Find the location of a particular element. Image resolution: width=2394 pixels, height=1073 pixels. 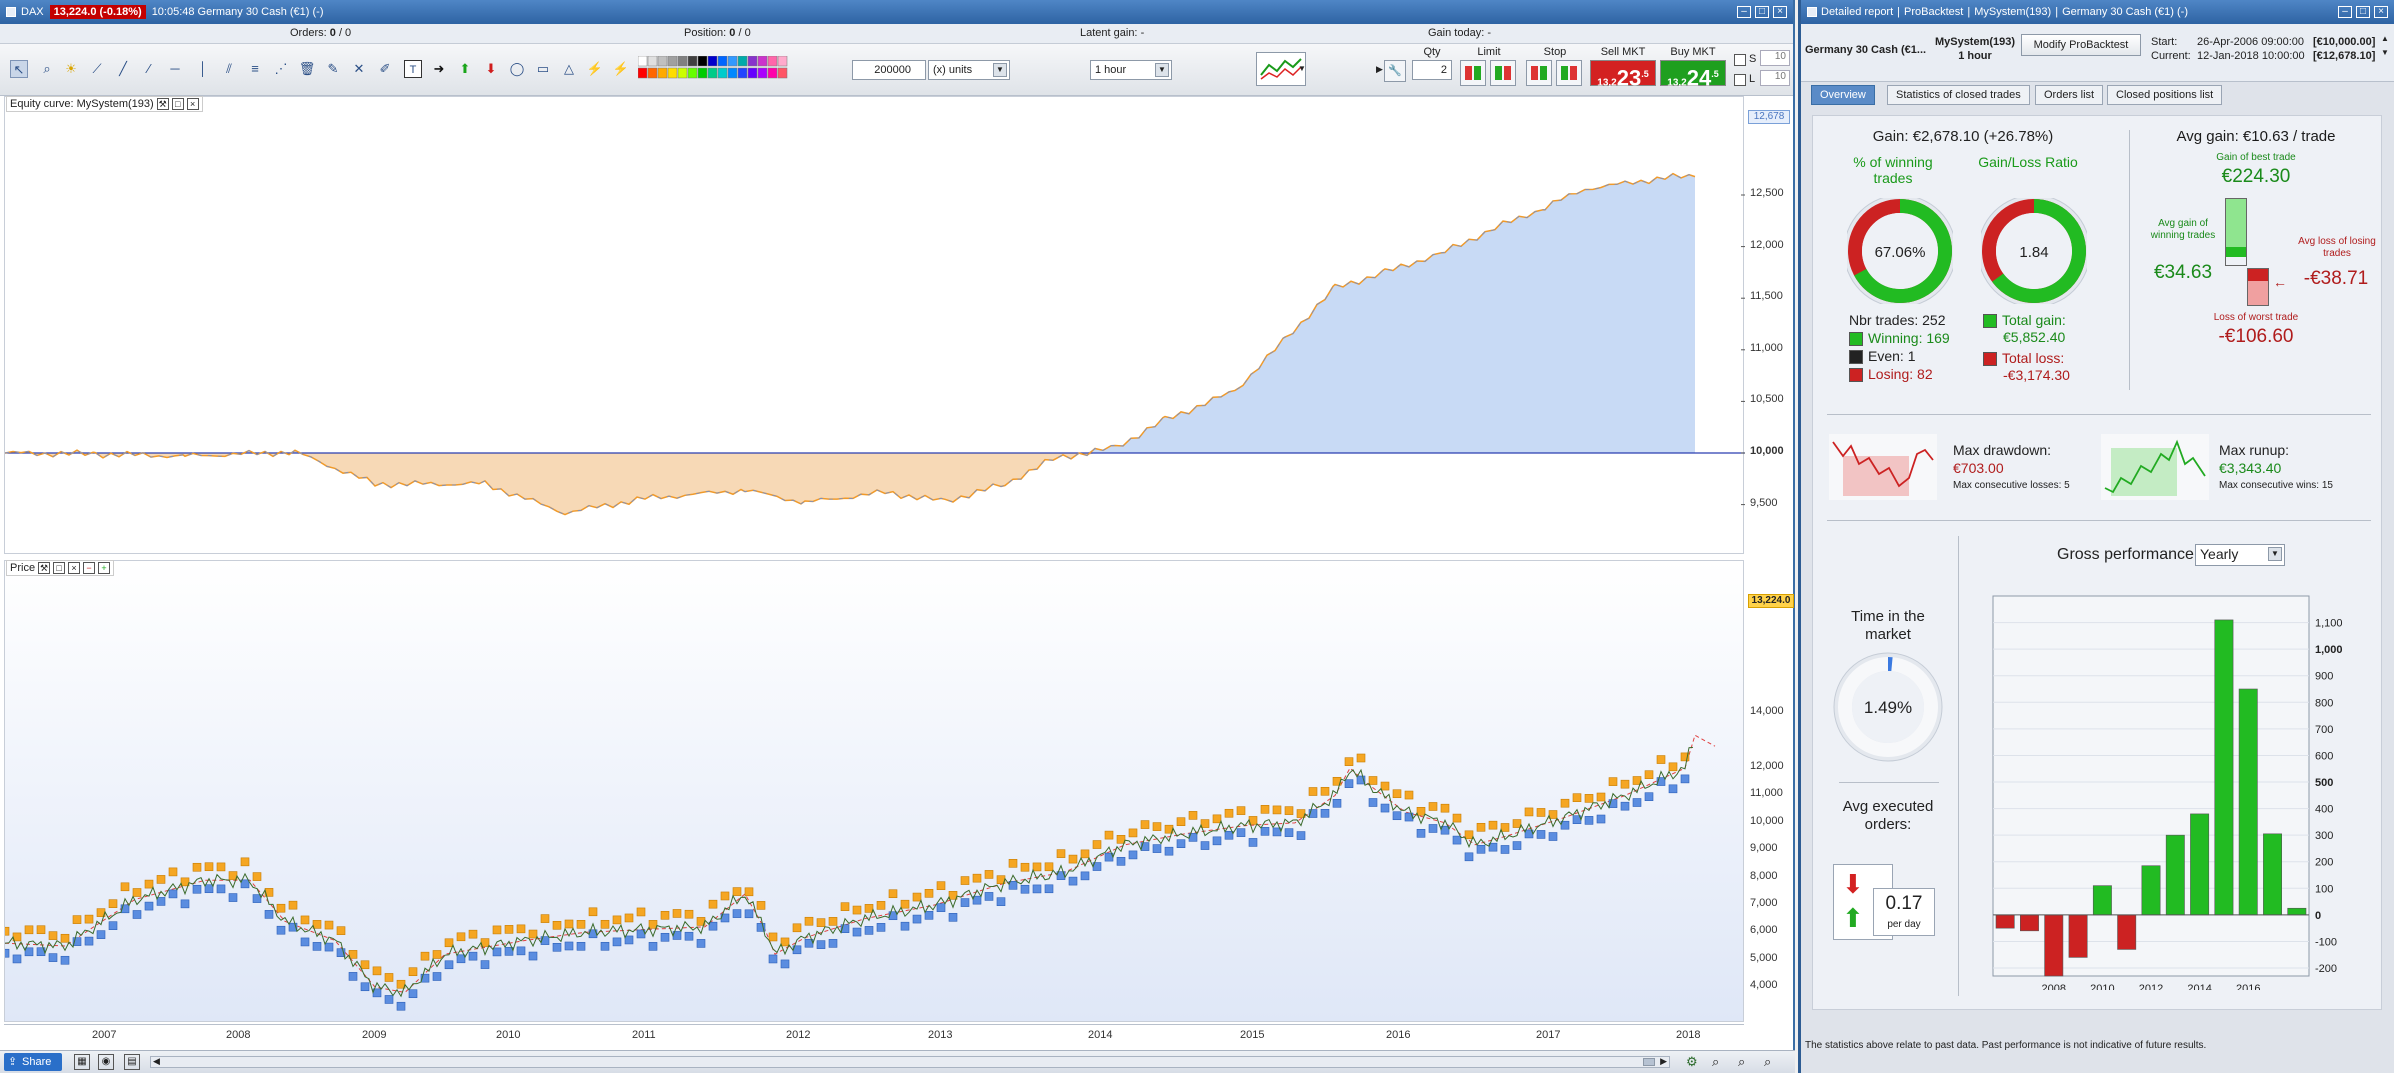

sell-market-button: Sell MKT 13,223.5 is located at coordinates (1623, 68).